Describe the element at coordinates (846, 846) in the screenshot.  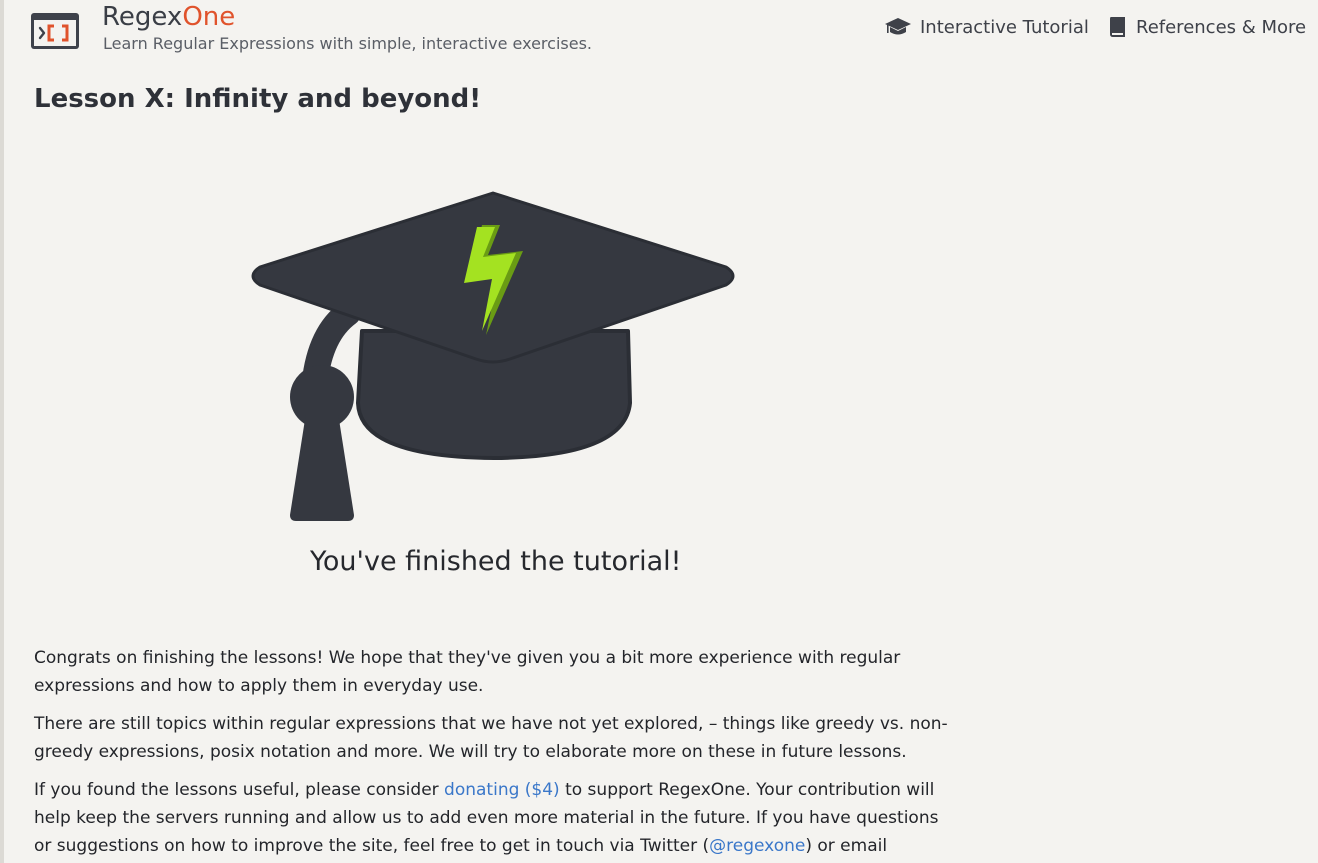
I see `donate-end-text: ) or email` at that location.